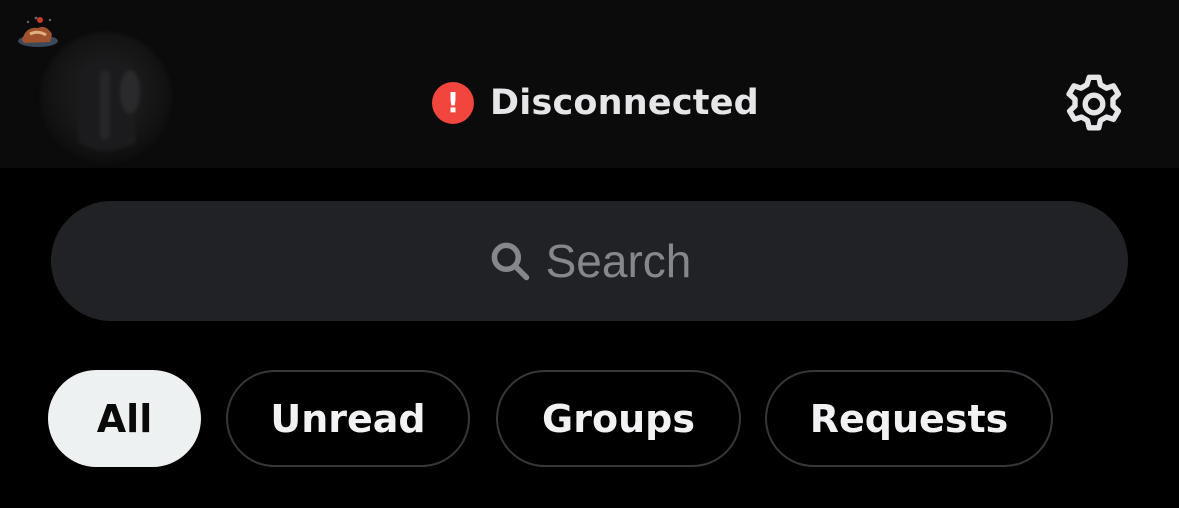 The width and height of the screenshot is (1179, 508). Describe the element at coordinates (909, 418) in the screenshot. I see `filter-chip-requests: Requests` at that location.